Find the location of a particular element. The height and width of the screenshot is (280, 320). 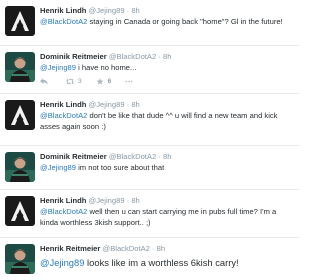

tweet-body: looks like im a worthless 6kish carry! is located at coordinates (161, 262).